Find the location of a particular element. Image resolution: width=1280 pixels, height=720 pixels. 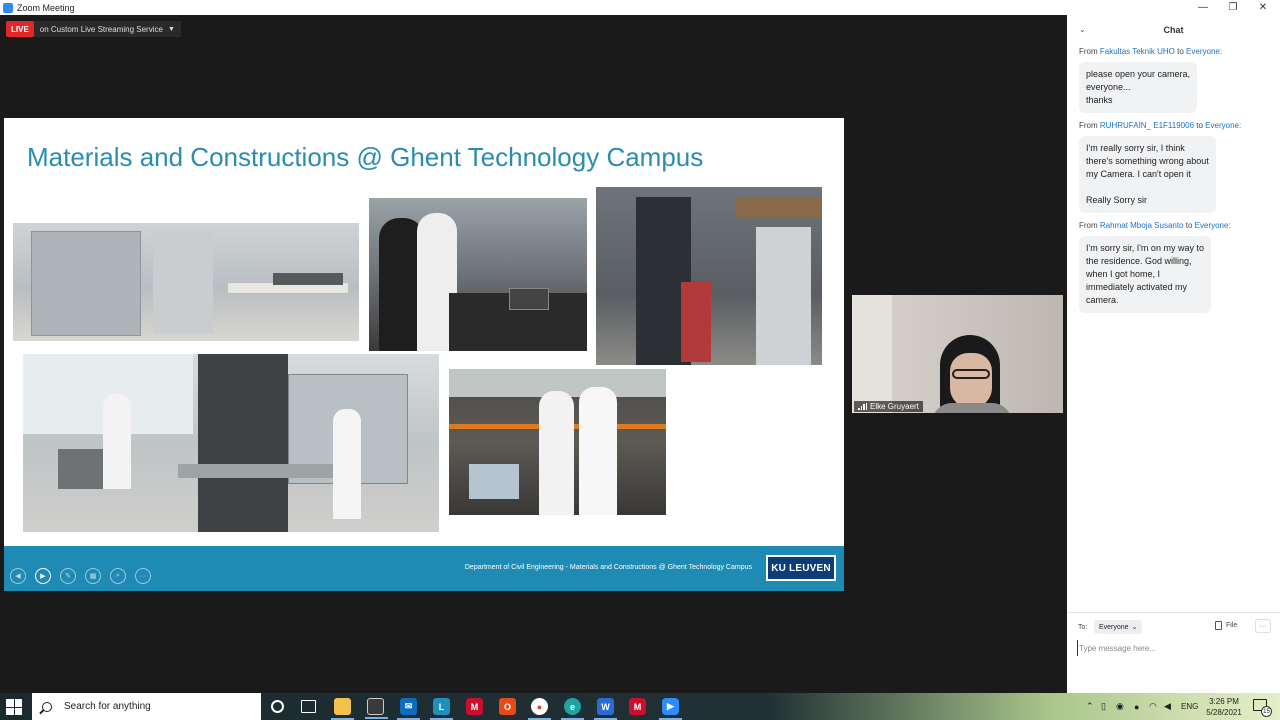

chat-more-button: ··· is located at coordinates (1263, 626).